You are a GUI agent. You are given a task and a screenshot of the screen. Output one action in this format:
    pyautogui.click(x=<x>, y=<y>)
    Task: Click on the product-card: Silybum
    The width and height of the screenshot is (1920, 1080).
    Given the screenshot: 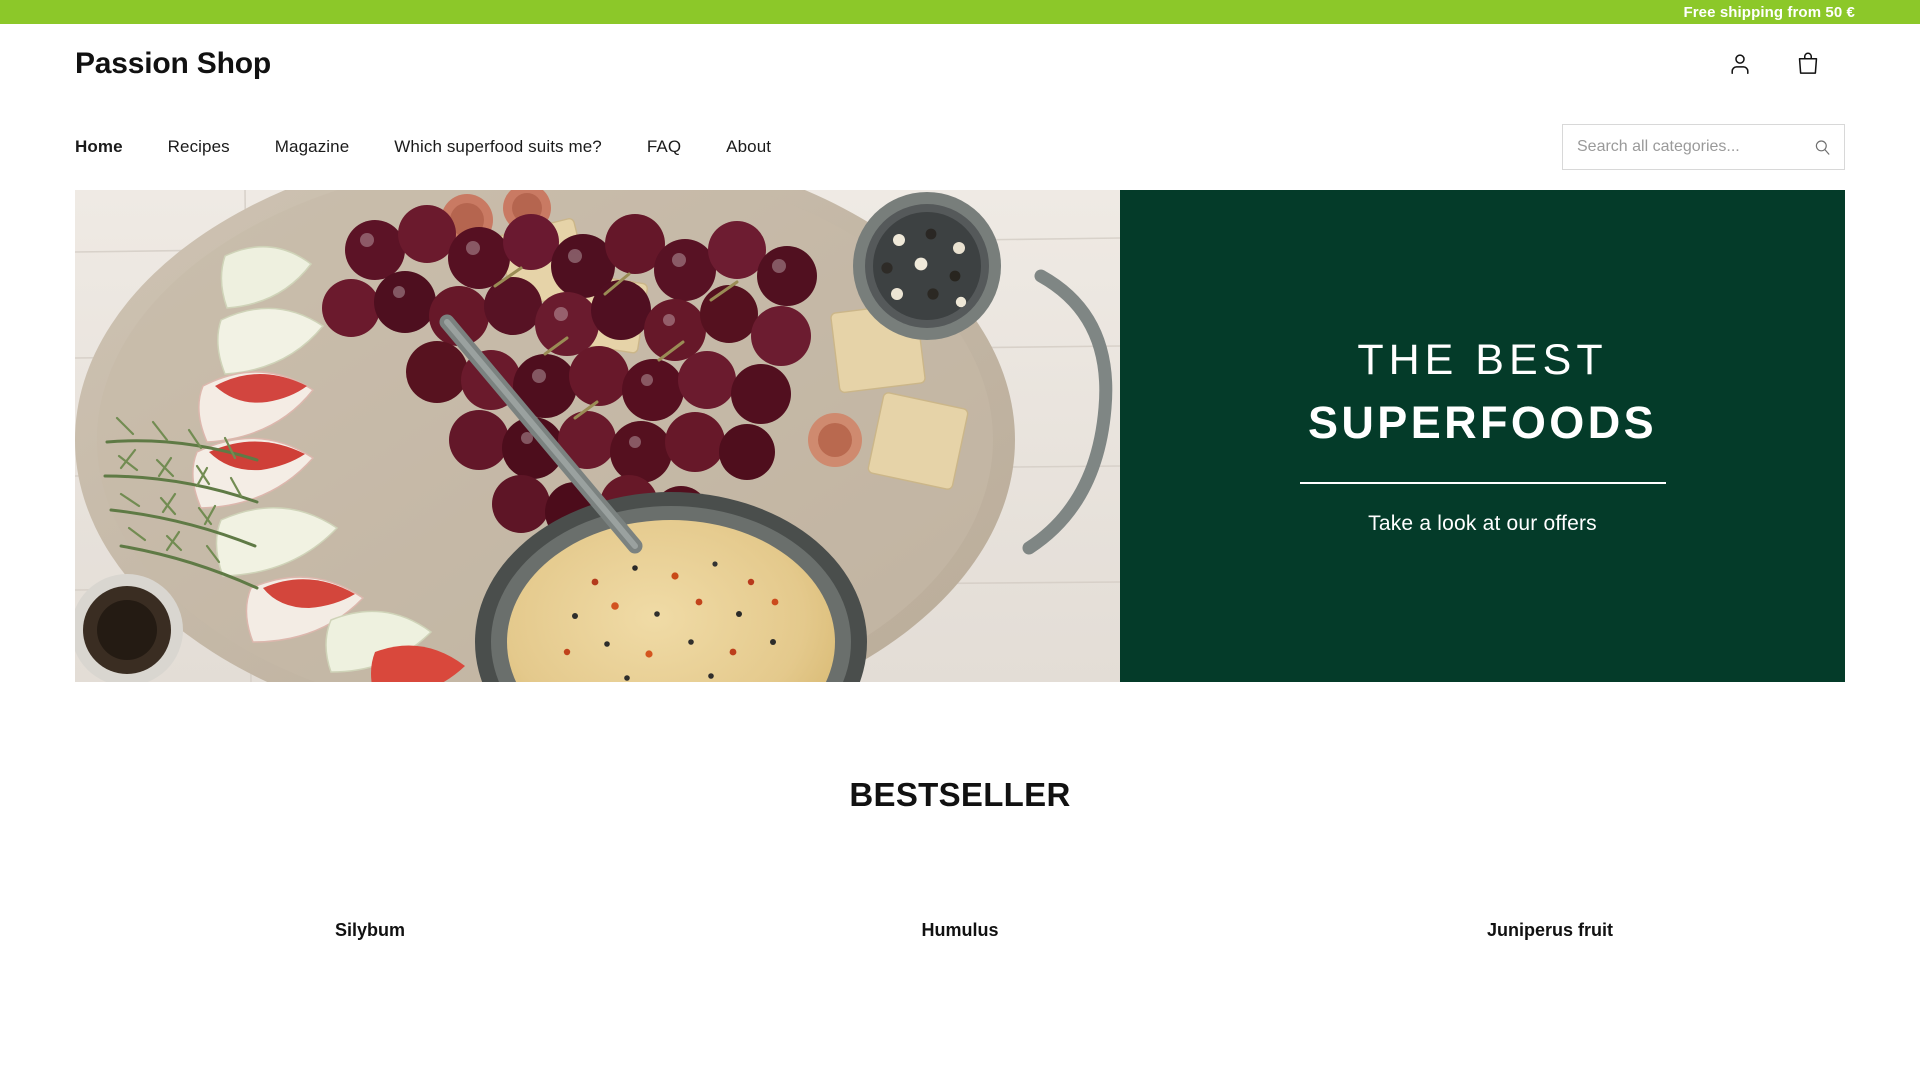 What is the action you would take?
    pyautogui.click(x=370, y=930)
    